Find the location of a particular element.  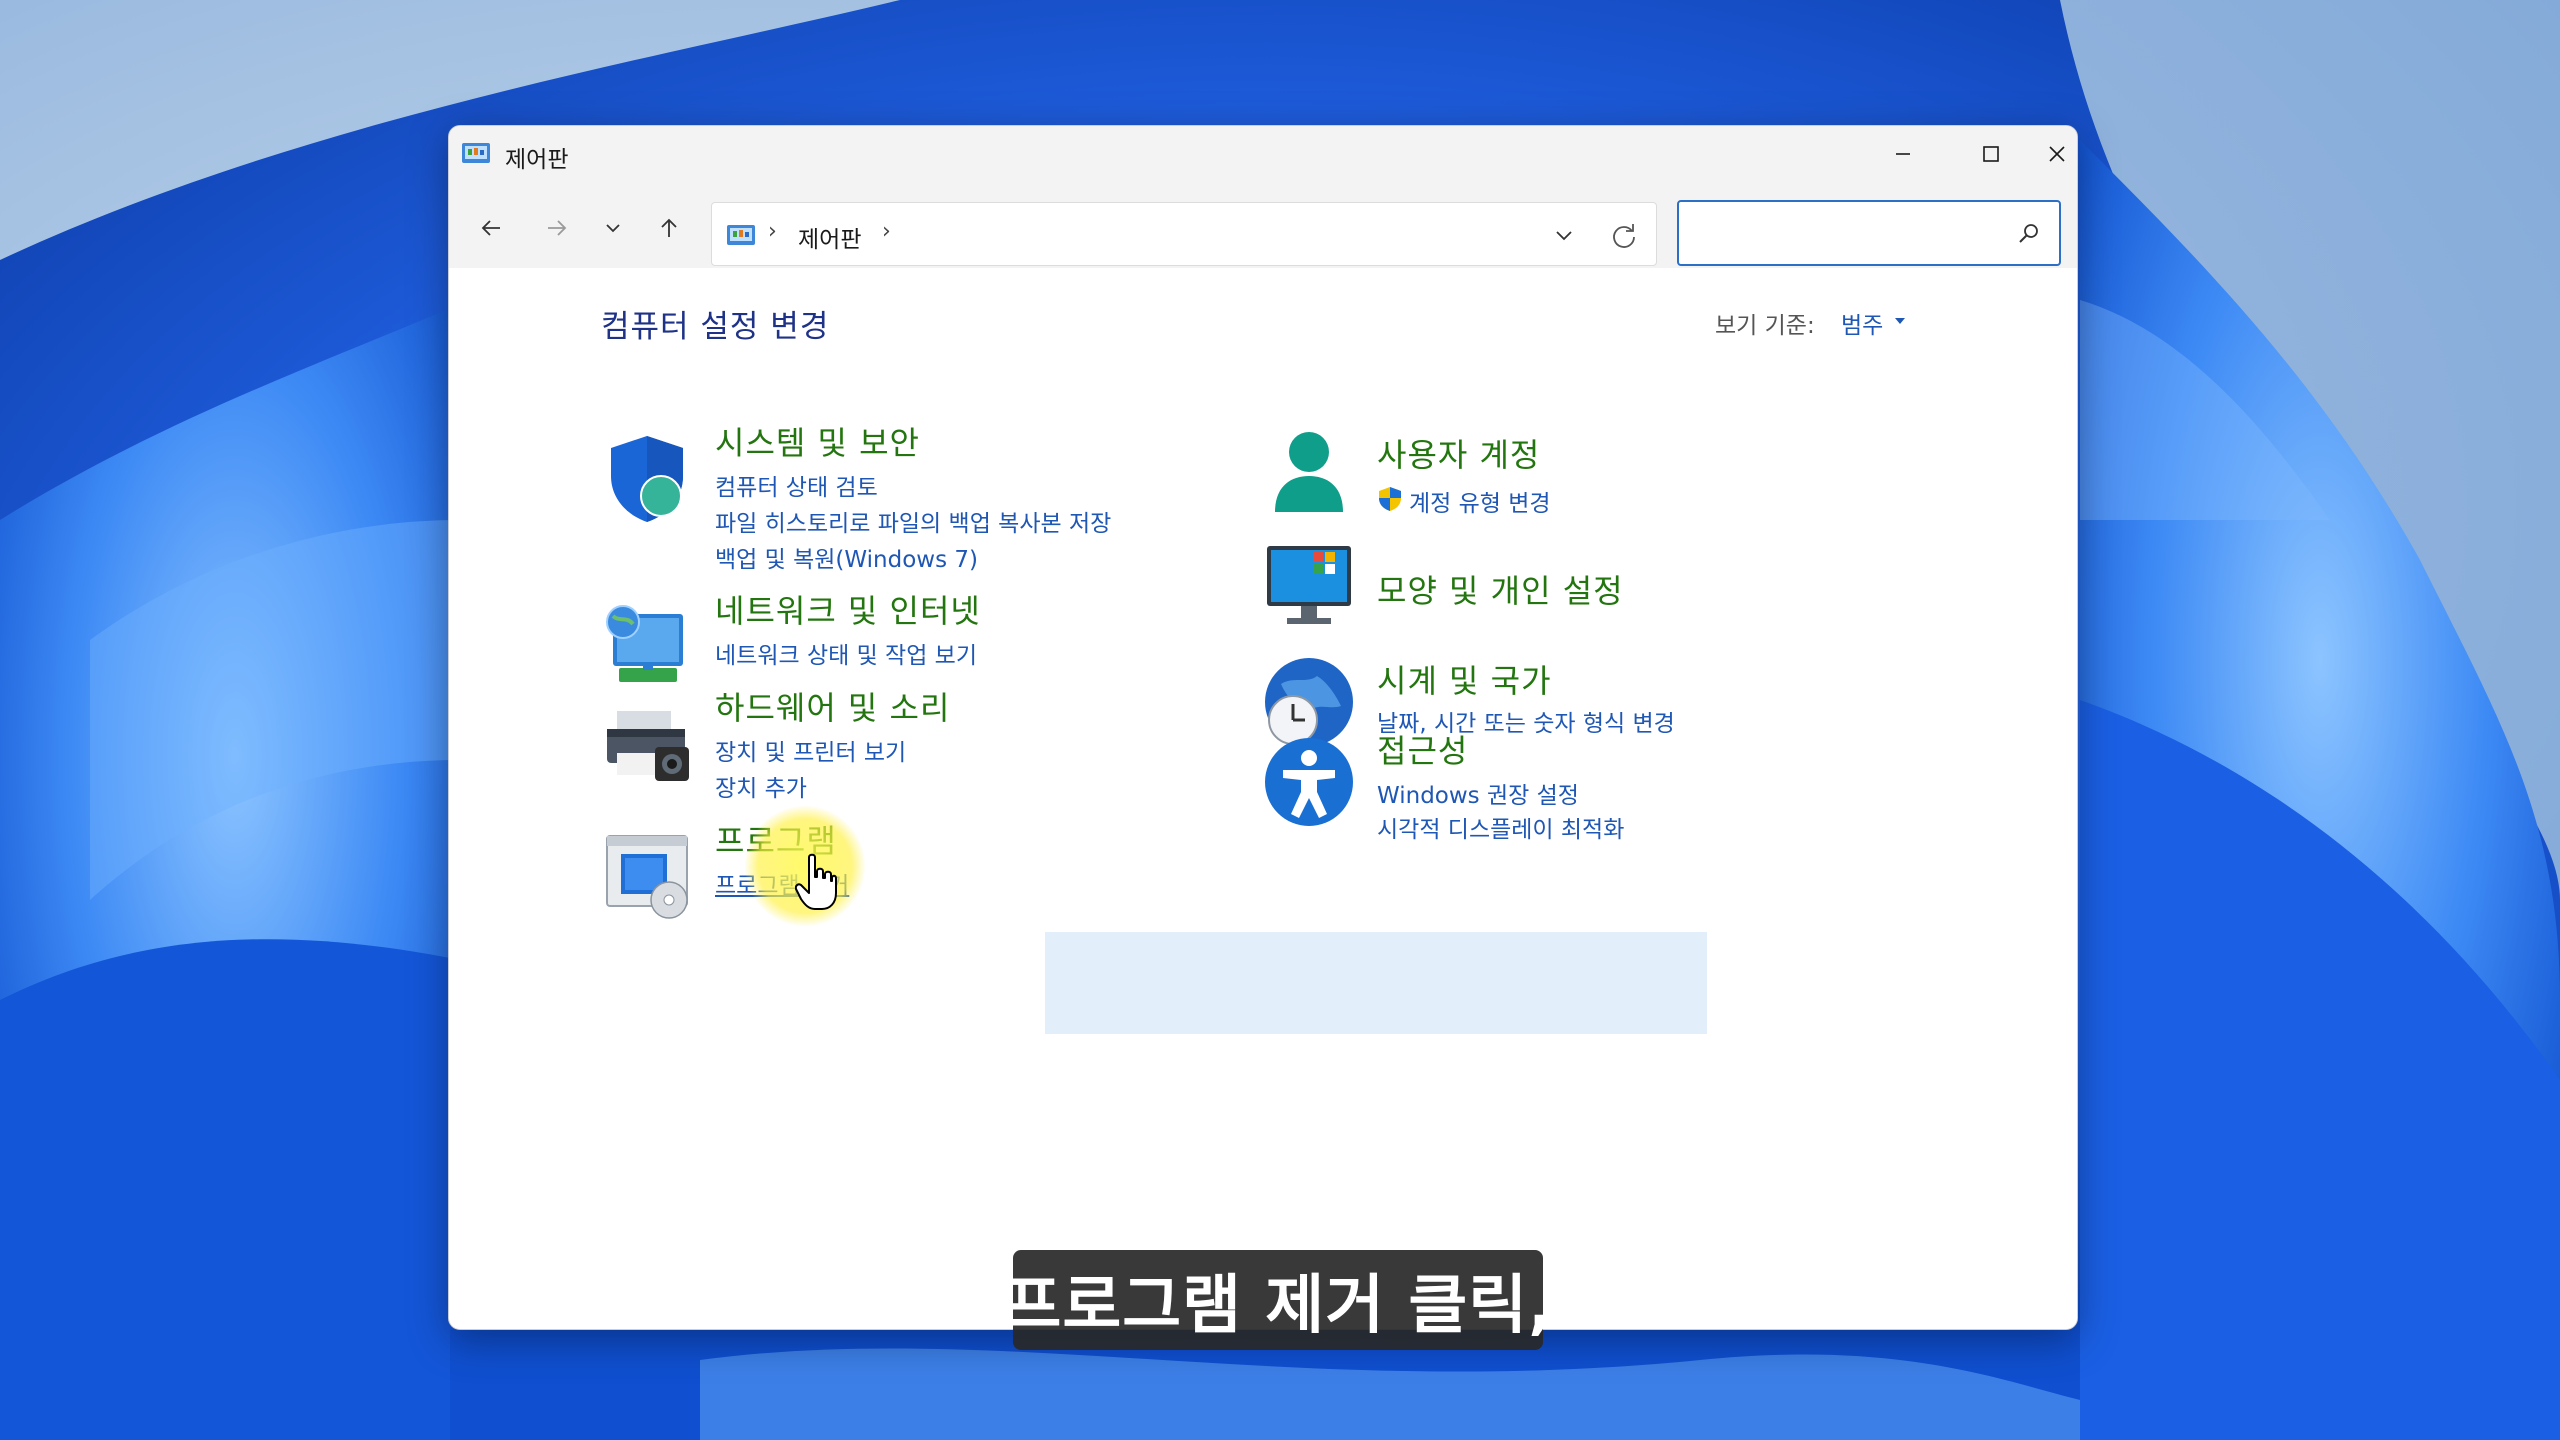

maximize-button is located at coordinates (1991, 154).